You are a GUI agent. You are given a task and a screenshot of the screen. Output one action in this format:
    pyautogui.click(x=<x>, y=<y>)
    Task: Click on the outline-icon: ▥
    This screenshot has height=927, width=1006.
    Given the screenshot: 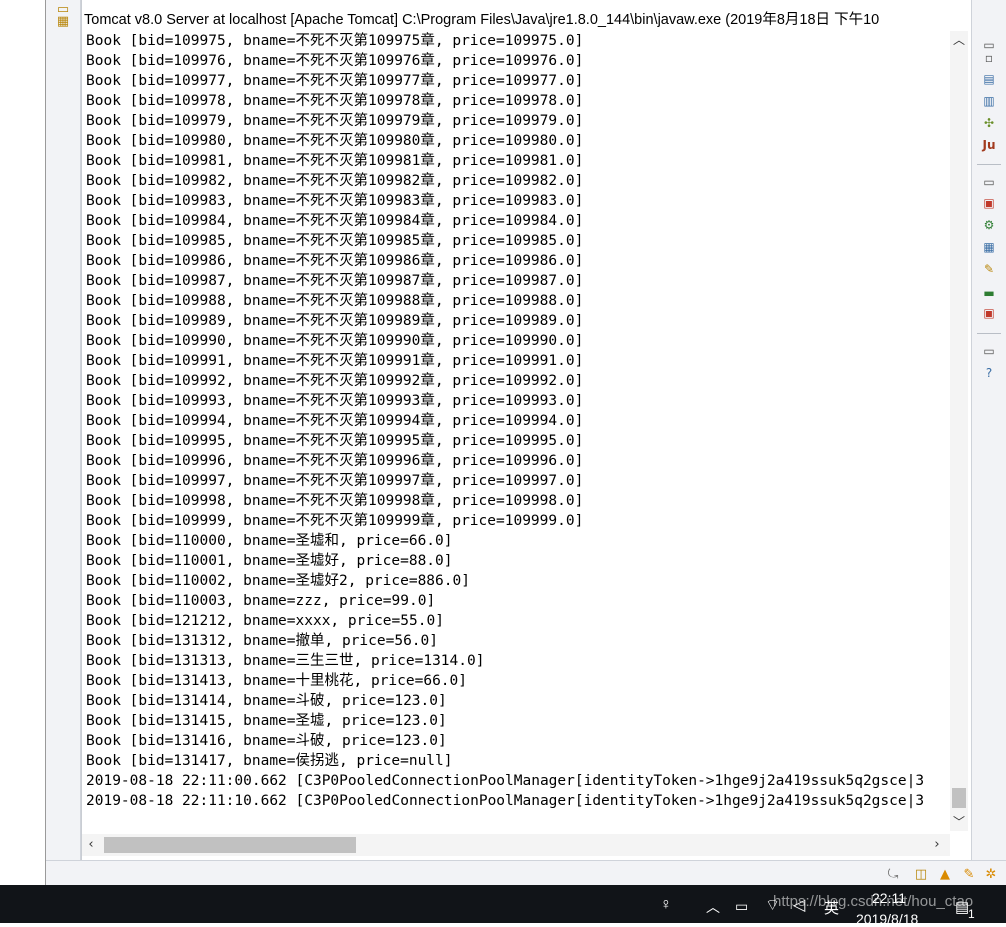 What is the action you would take?
    pyautogui.click(x=989, y=101)
    